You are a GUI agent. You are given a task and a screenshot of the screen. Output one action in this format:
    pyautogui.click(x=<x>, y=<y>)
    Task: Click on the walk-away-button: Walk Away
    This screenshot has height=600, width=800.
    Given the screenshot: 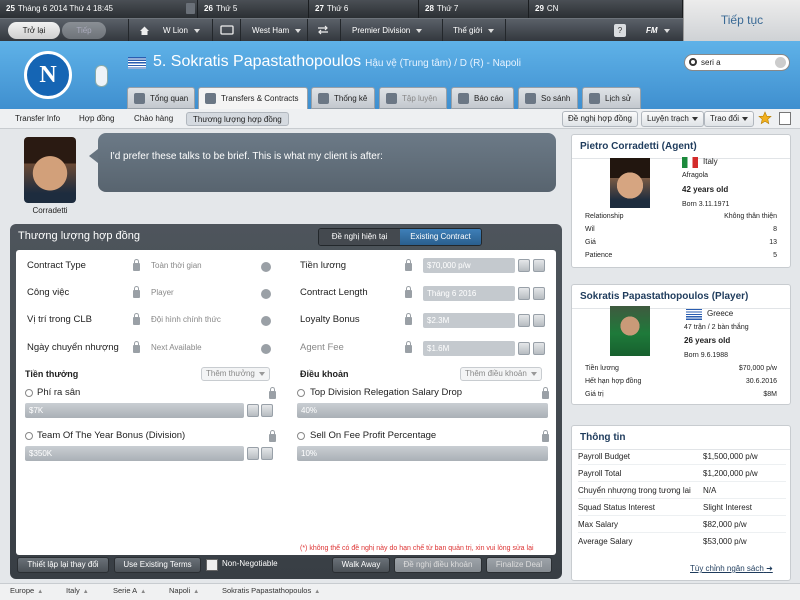 What is the action you would take?
    pyautogui.click(x=361, y=565)
    